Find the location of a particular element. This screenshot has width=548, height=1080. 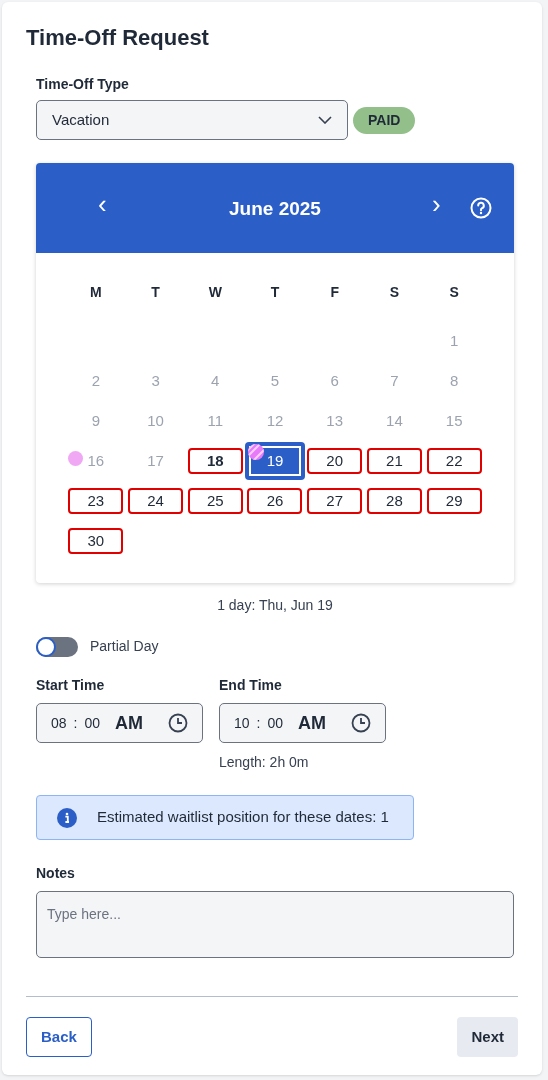

calendar-day: 30 is located at coordinates (96, 541).